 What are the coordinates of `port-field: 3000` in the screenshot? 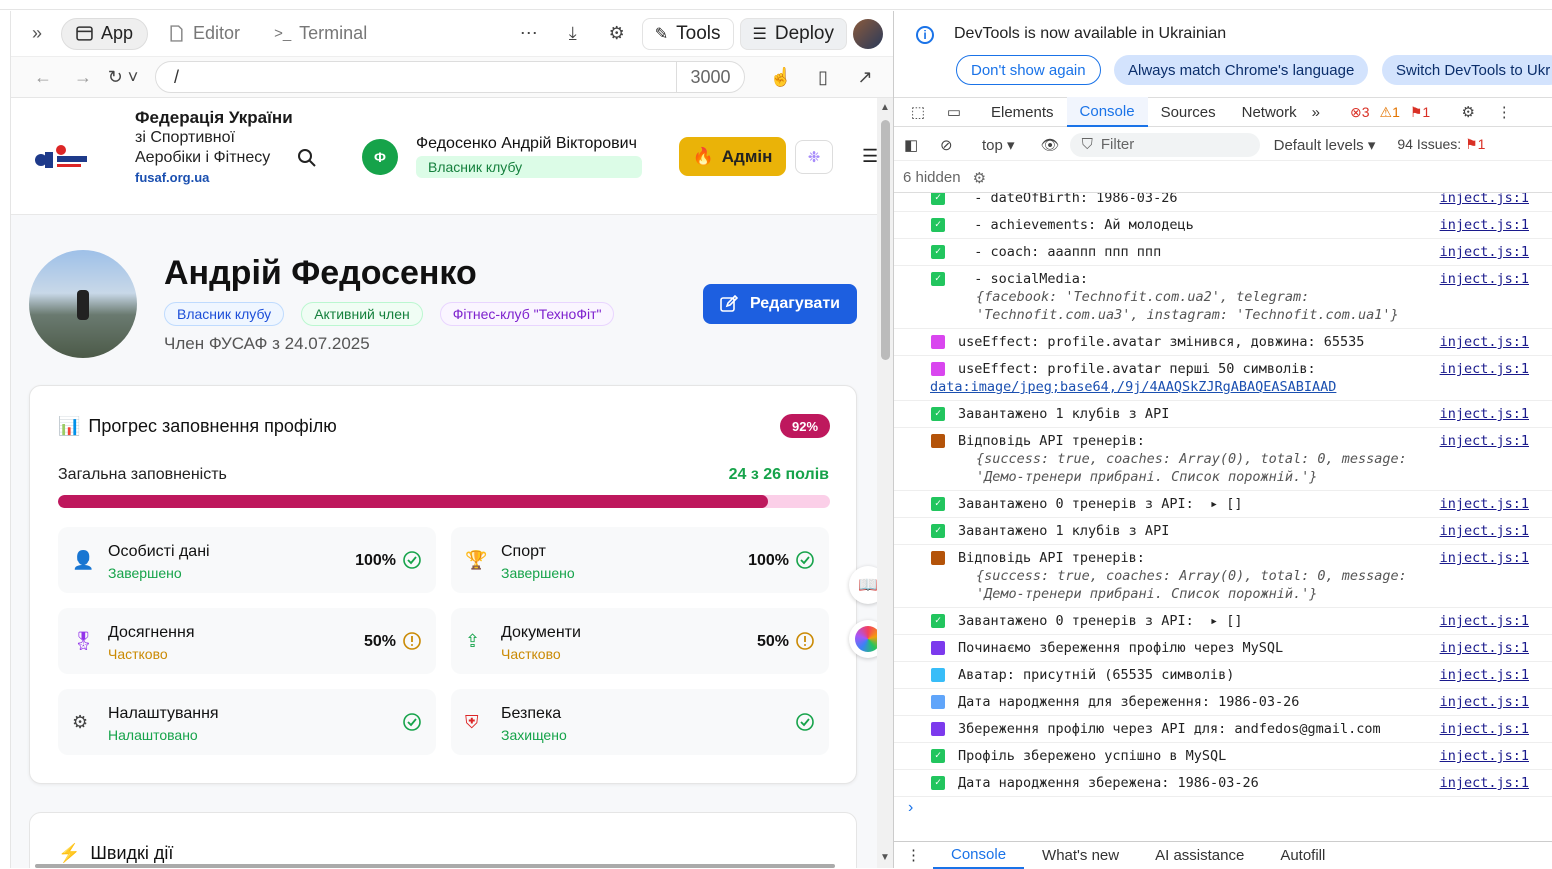 It's located at (710, 77).